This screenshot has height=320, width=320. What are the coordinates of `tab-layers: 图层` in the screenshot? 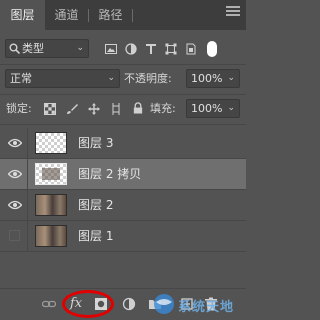 It's located at (22, 15).